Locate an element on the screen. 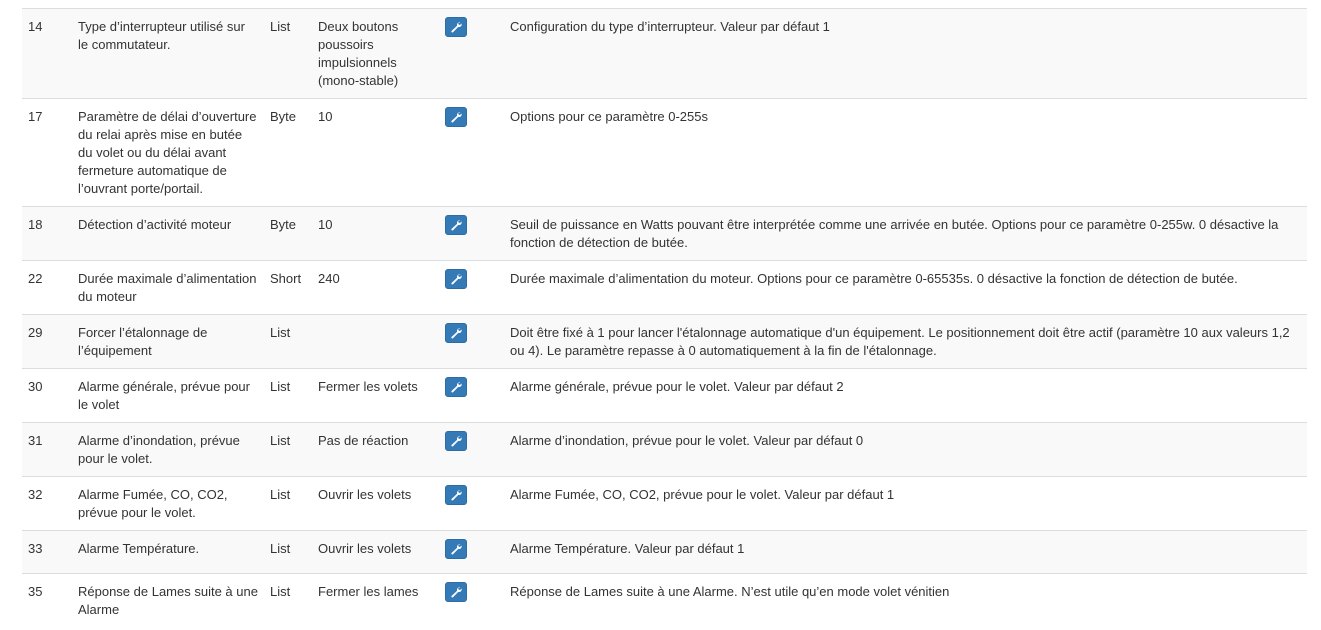 This screenshot has width=1321, height=630. param-name: Forcer l’étalonnage de l’équipement is located at coordinates (168, 341).